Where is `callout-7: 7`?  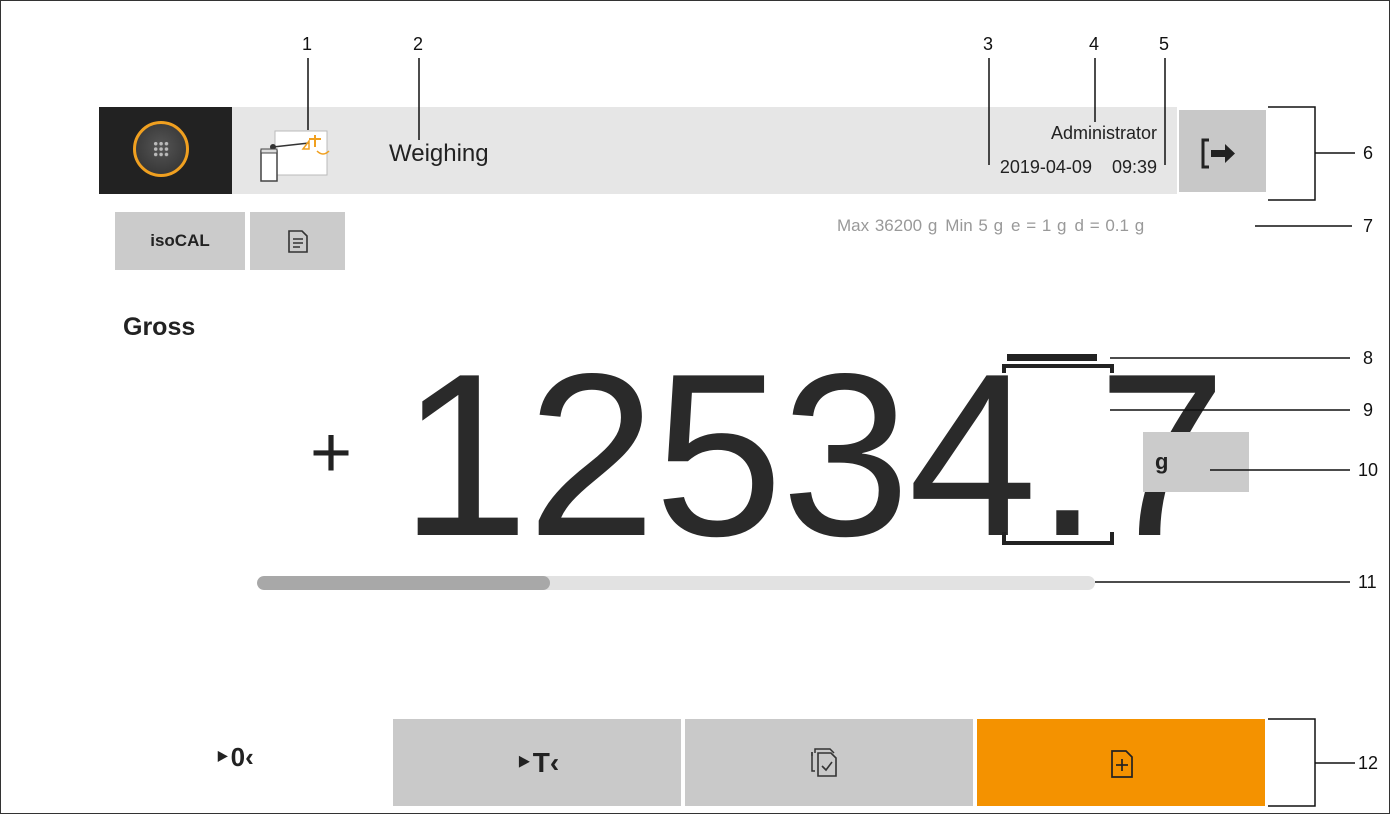 callout-7: 7 is located at coordinates (1368, 226).